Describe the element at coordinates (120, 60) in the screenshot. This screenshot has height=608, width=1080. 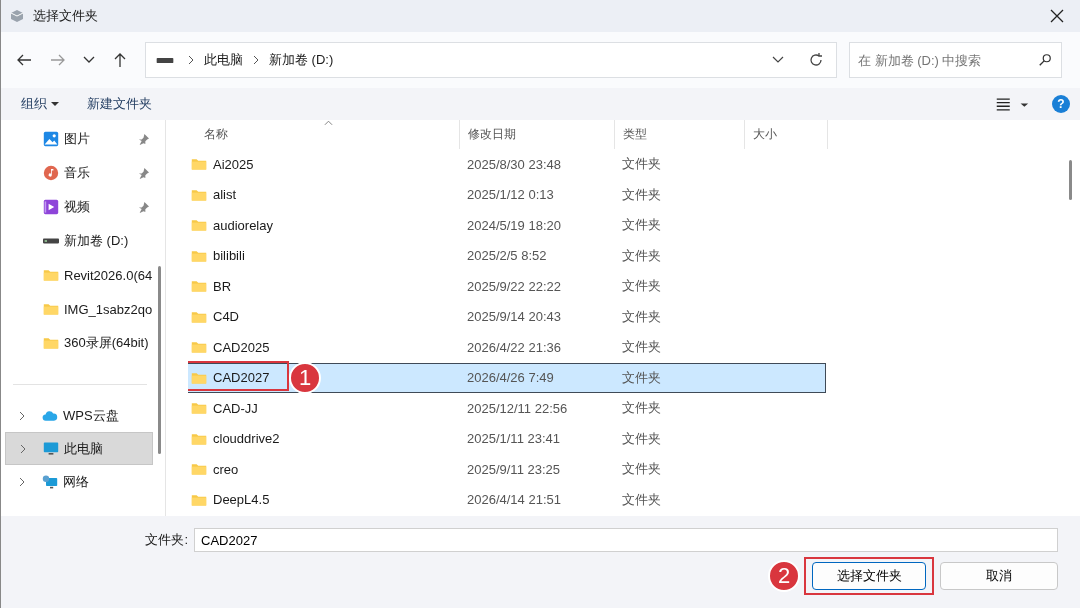
I see `up-arrow-icon` at that location.